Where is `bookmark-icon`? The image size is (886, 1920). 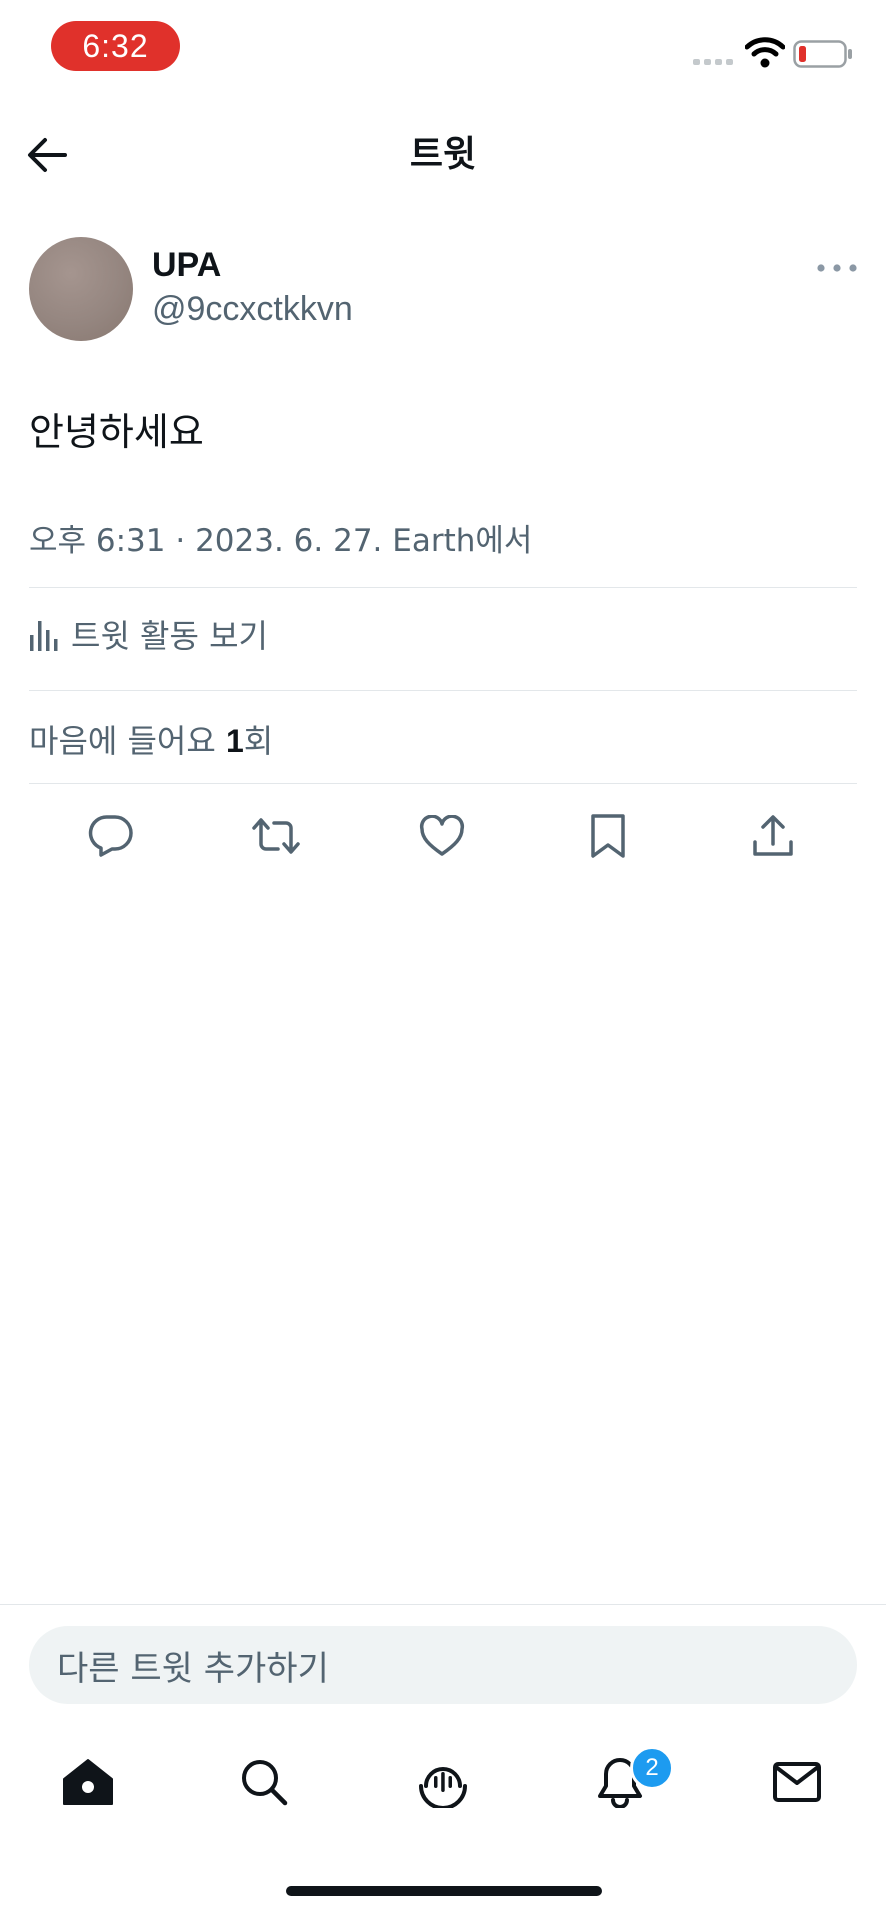
bookmark-icon is located at coordinates (608, 836).